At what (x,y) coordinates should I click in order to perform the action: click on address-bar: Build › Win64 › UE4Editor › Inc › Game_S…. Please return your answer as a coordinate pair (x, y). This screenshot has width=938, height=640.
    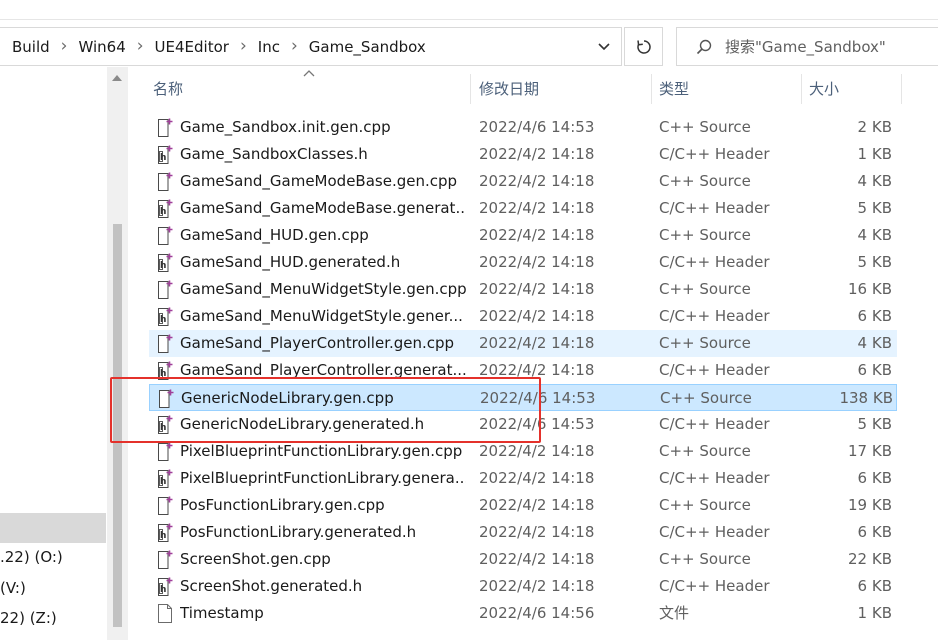
    Looking at the image, I should click on (311, 46).